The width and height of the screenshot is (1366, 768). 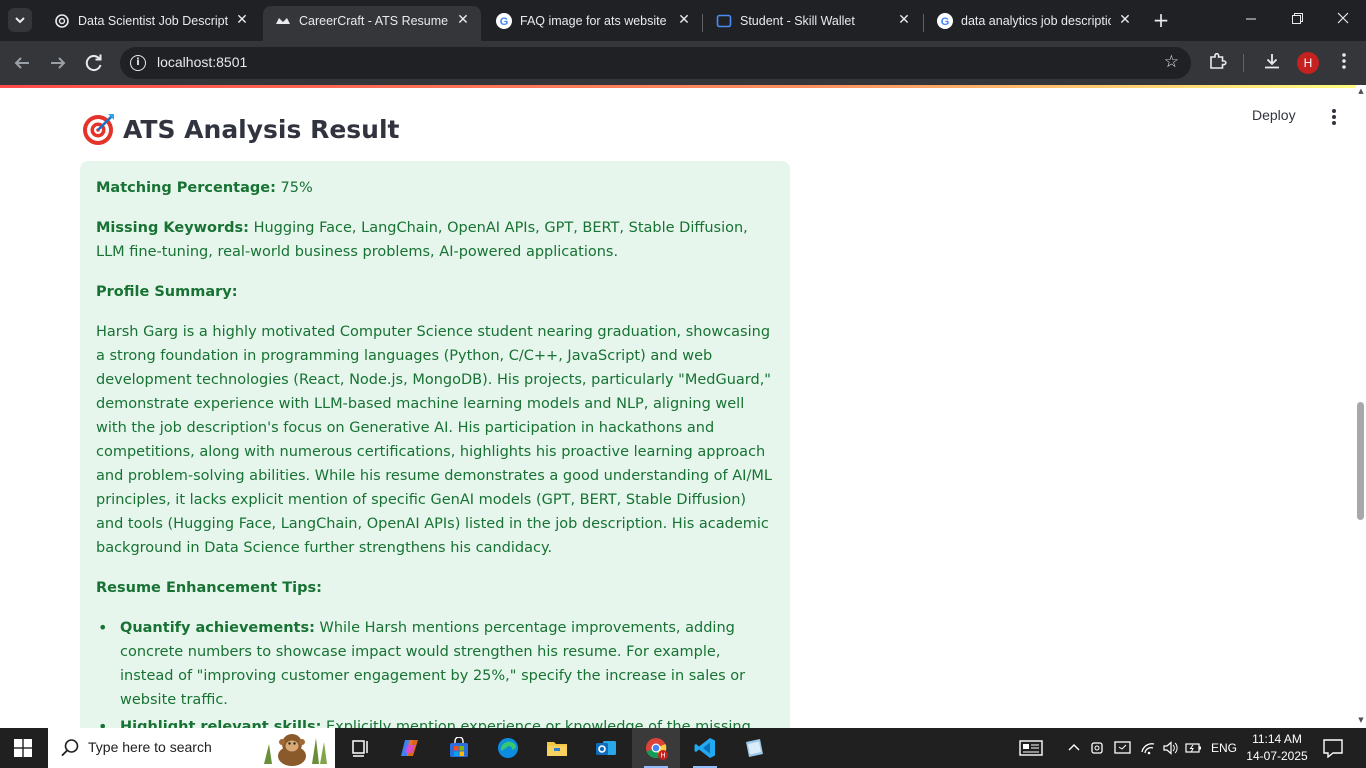 What do you see at coordinates (595, 21) in the screenshot?
I see `tab-title: FAQ image for ats website -` at bounding box center [595, 21].